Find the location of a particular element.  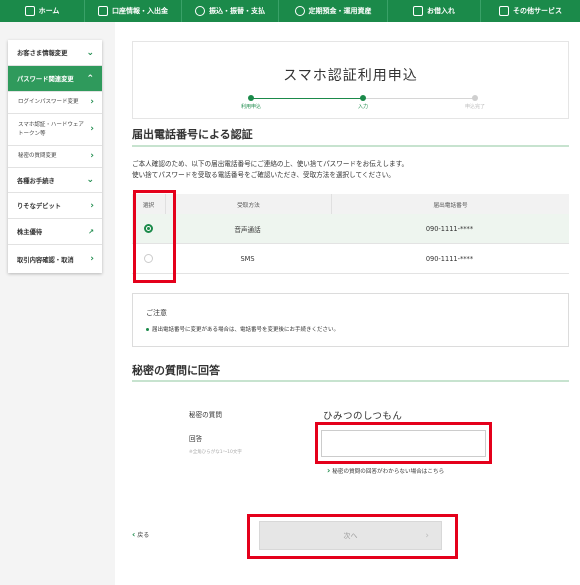

auth-heading: 届出電話番号による認証 is located at coordinates (192, 134).